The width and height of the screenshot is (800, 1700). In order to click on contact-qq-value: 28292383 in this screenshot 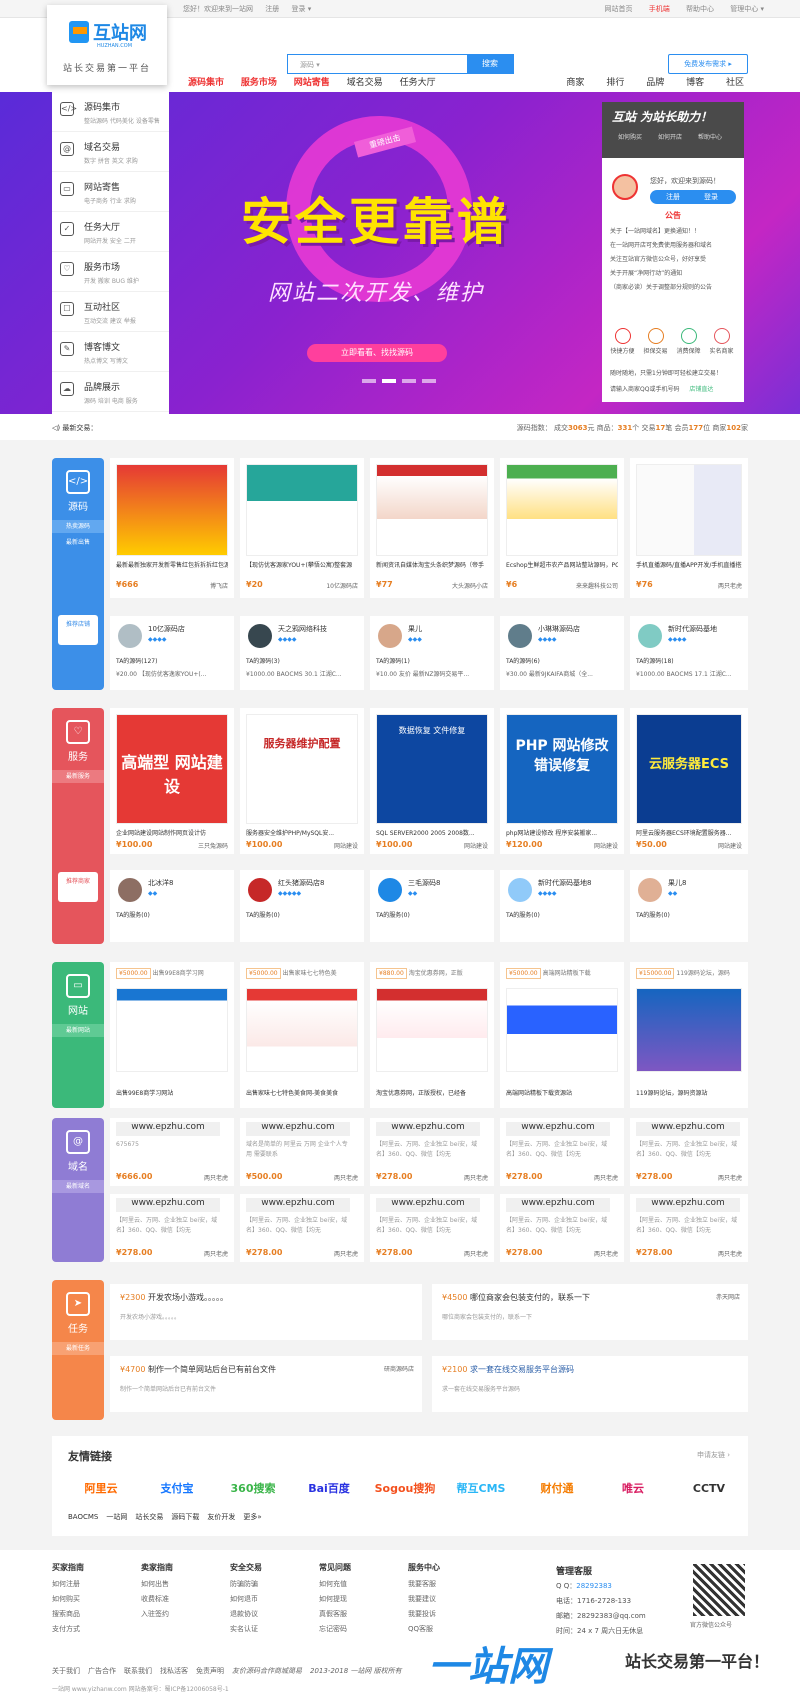, I will do `click(594, 1586)`.